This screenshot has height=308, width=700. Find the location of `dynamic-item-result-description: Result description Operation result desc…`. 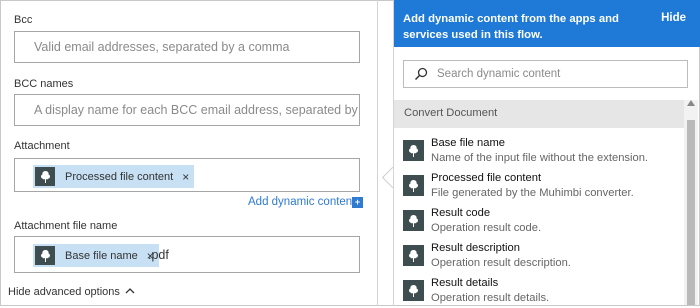

dynamic-item-result-description: Result description Operation result desc… is located at coordinates (540, 256).